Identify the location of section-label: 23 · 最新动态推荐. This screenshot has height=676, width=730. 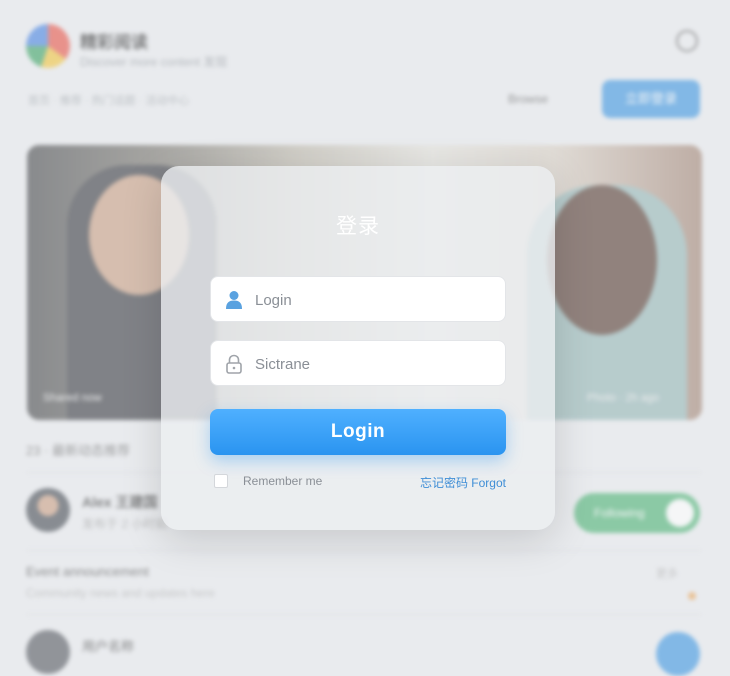
(78, 450).